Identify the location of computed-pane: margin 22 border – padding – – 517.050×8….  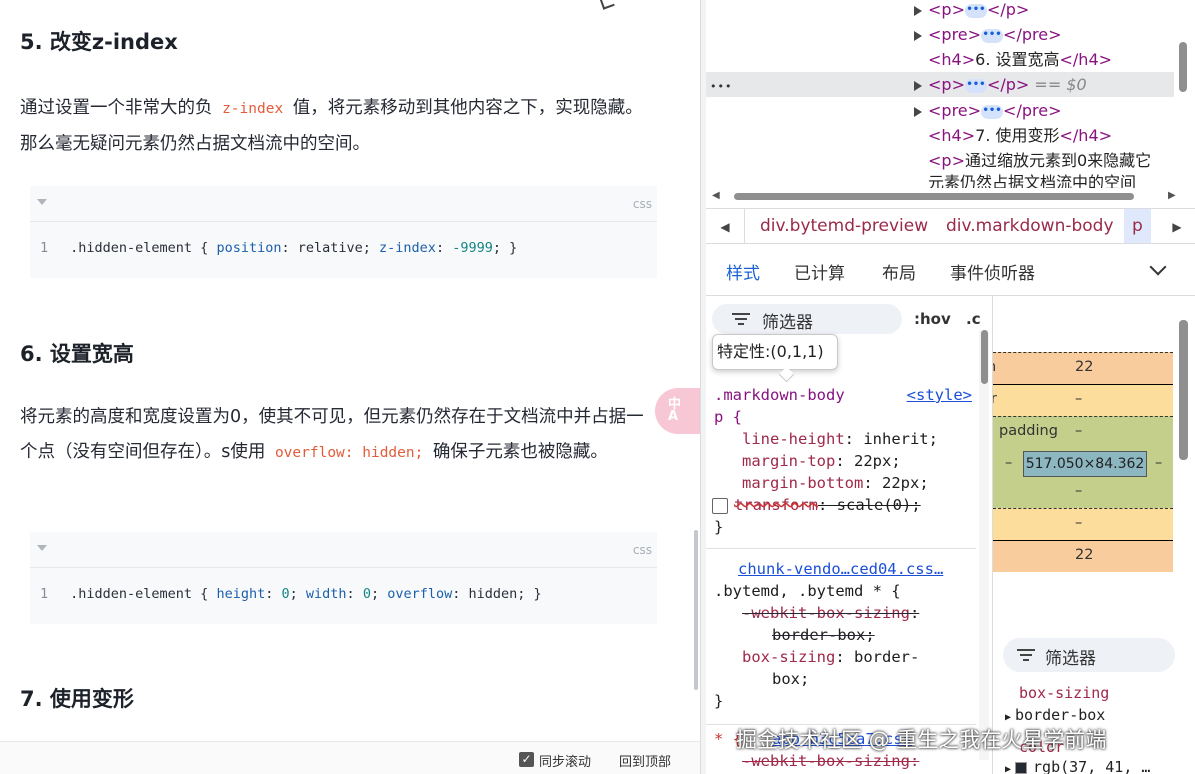
(1093, 535).